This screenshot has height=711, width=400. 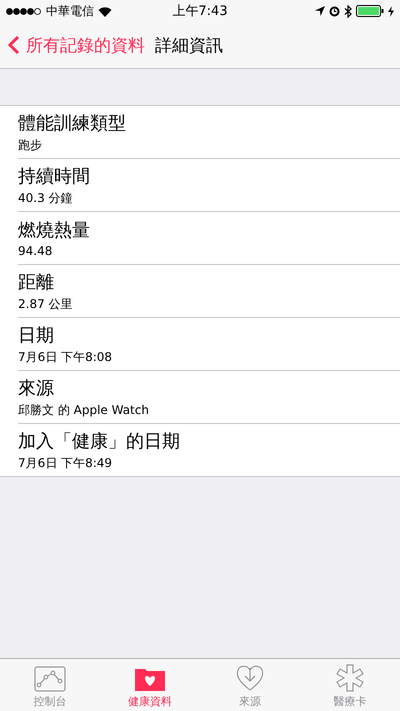 What do you see at coordinates (334, 11) in the screenshot?
I see `alarm-icon` at bounding box center [334, 11].